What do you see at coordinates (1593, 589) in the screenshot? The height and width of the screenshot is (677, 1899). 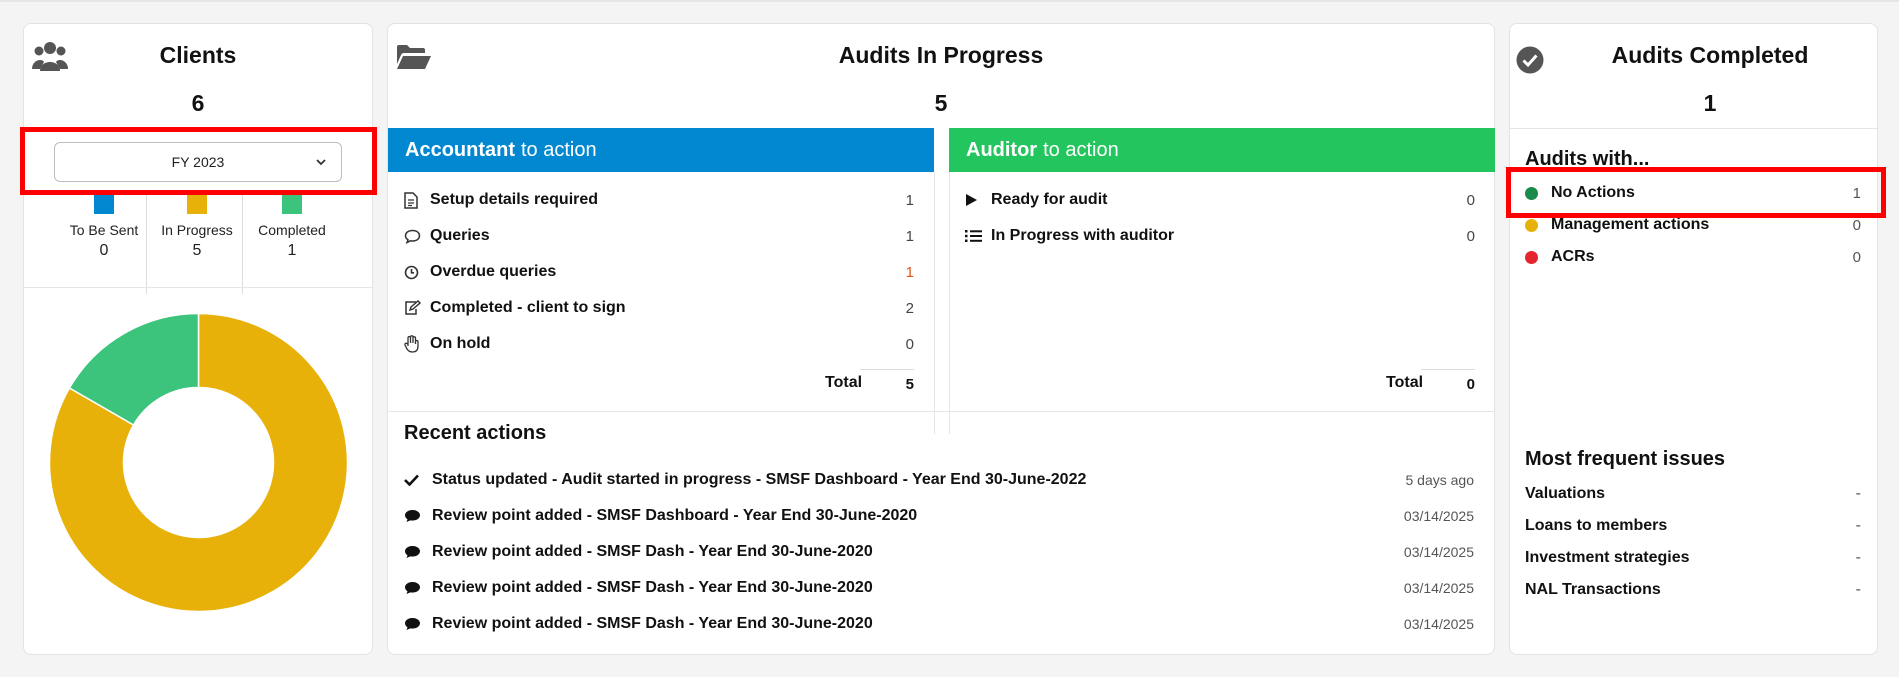 I see `issue-label: NAL Transactions` at bounding box center [1593, 589].